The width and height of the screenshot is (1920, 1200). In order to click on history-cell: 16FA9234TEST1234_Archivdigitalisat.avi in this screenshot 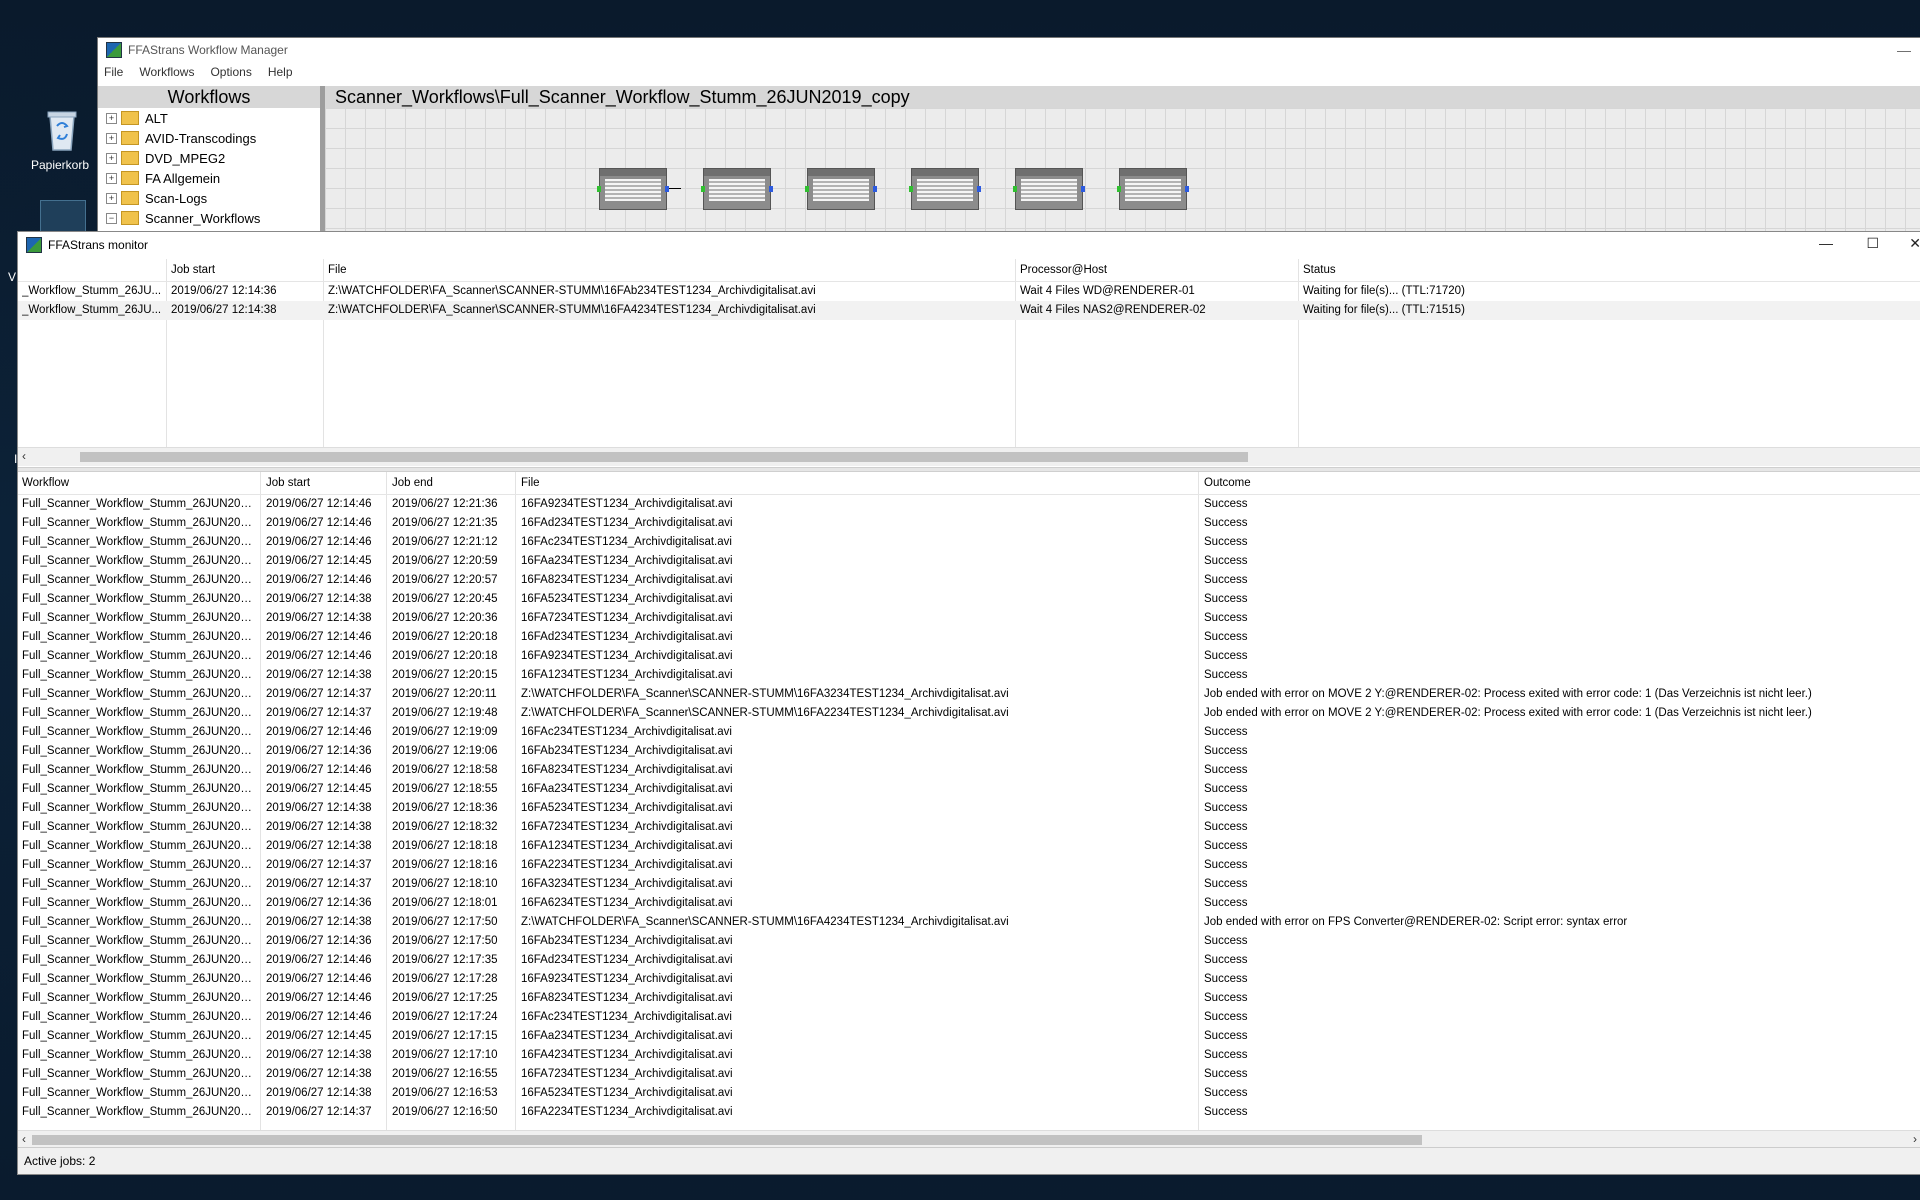, I will do `click(627, 979)`.